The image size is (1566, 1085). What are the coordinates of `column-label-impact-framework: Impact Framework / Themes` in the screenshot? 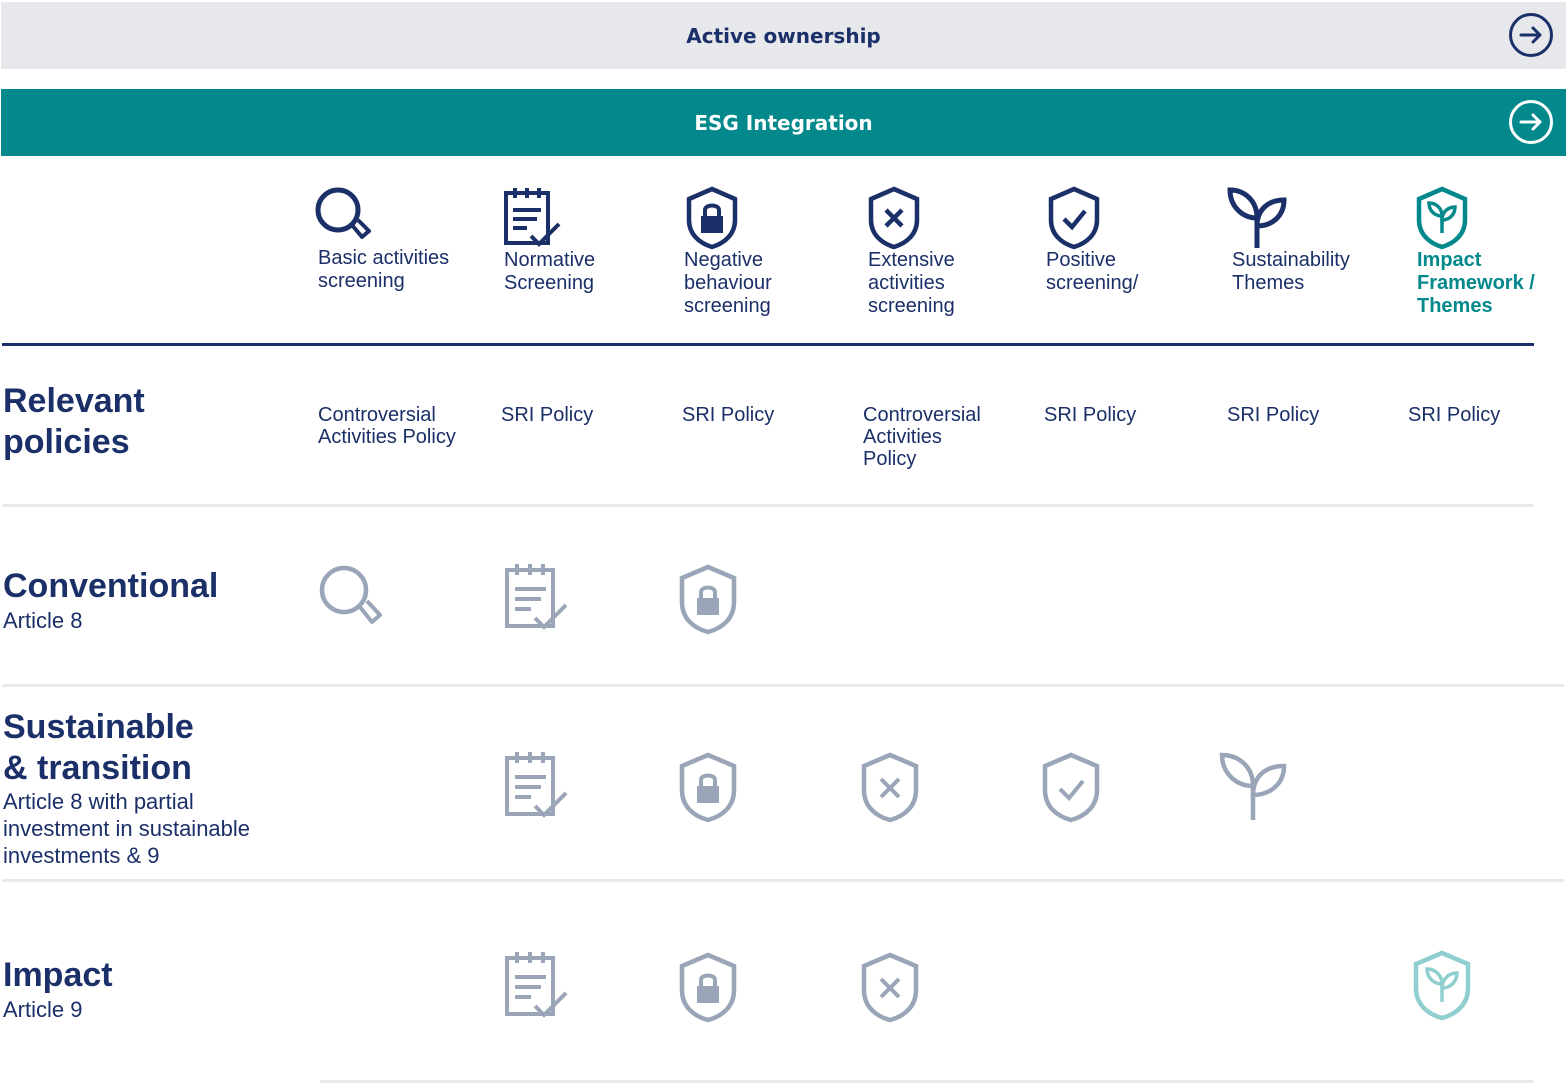 It's located at (1476, 283).